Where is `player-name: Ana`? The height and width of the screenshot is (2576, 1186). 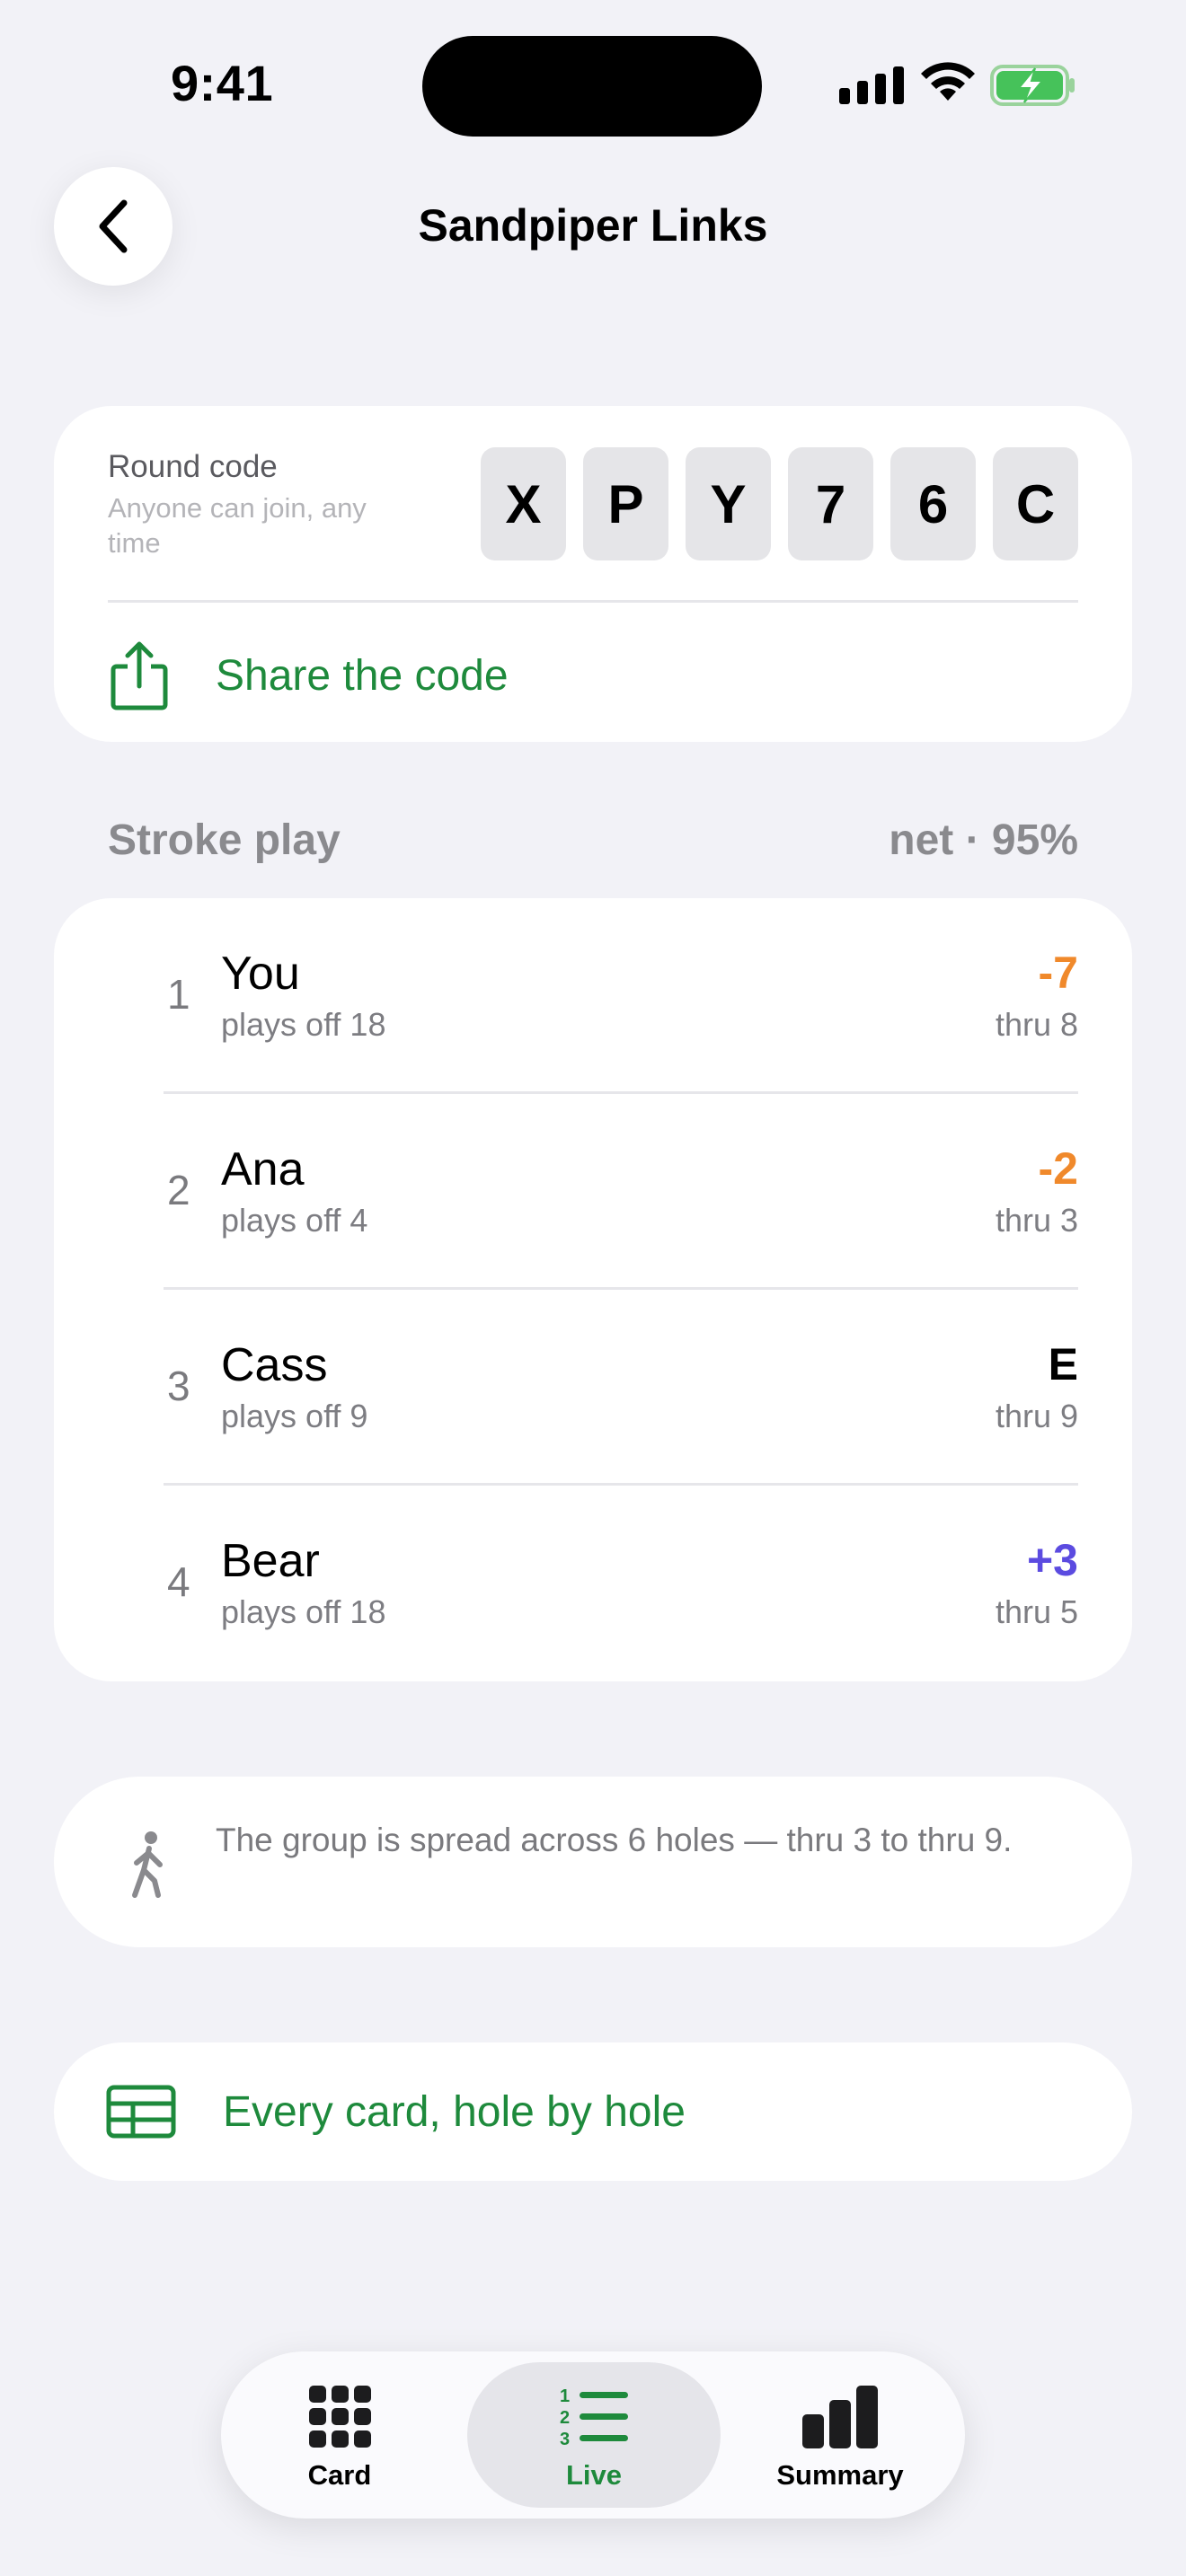 player-name: Ana is located at coordinates (263, 1169).